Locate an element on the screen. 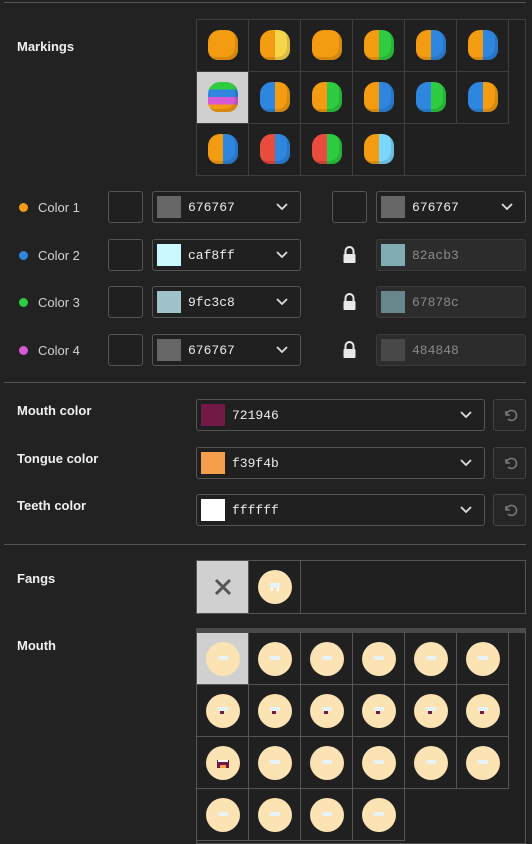 This screenshot has width=532, height=844. fang-face-icon is located at coordinates (275, 587).